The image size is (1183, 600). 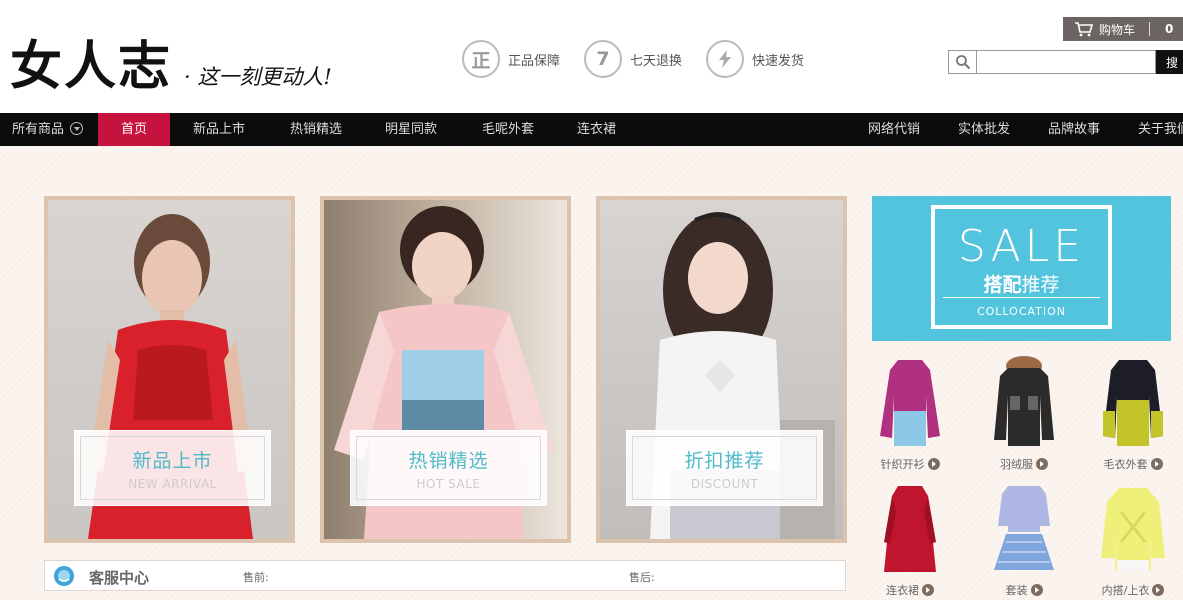 I want to click on card-label: 新品上市 NEW ARRIVAL, so click(x=172, y=468).